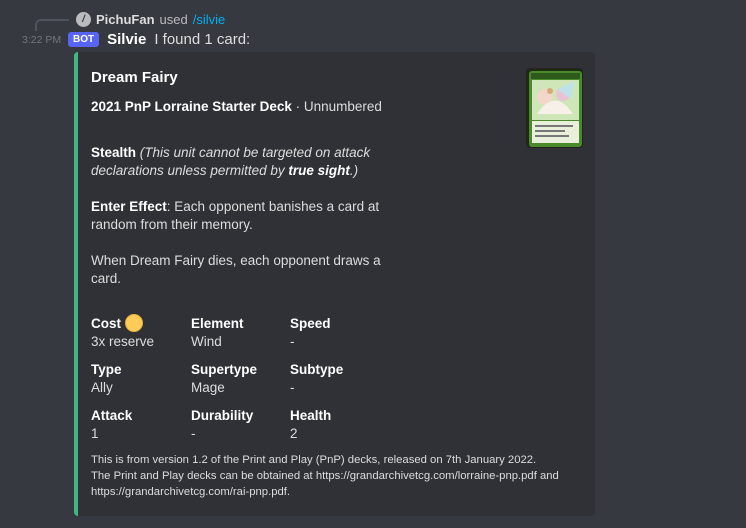 This screenshot has height=528, width=746. I want to click on field-cost: Cost 3x reserve, so click(138, 331).